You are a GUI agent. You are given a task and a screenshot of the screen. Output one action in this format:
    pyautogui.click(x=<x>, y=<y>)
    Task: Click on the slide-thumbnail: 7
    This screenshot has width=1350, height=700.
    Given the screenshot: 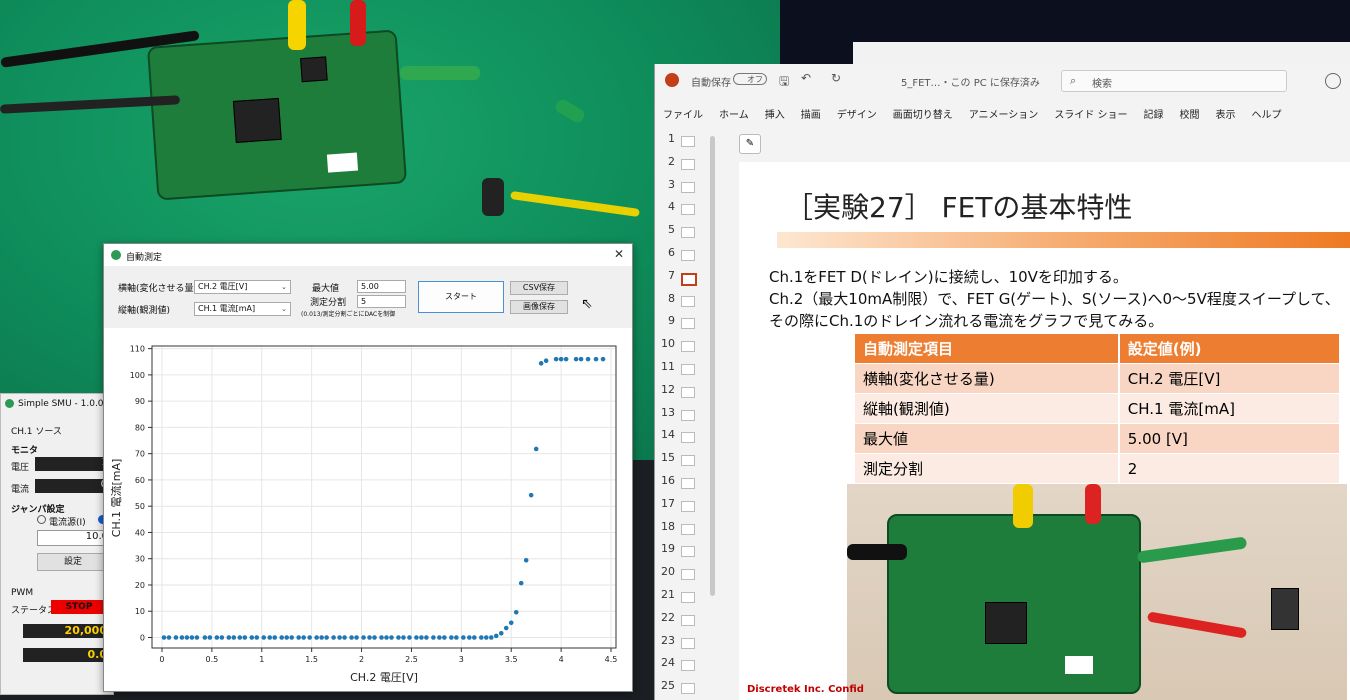 What is the action you would take?
    pyautogui.click(x=685, y=279)
    